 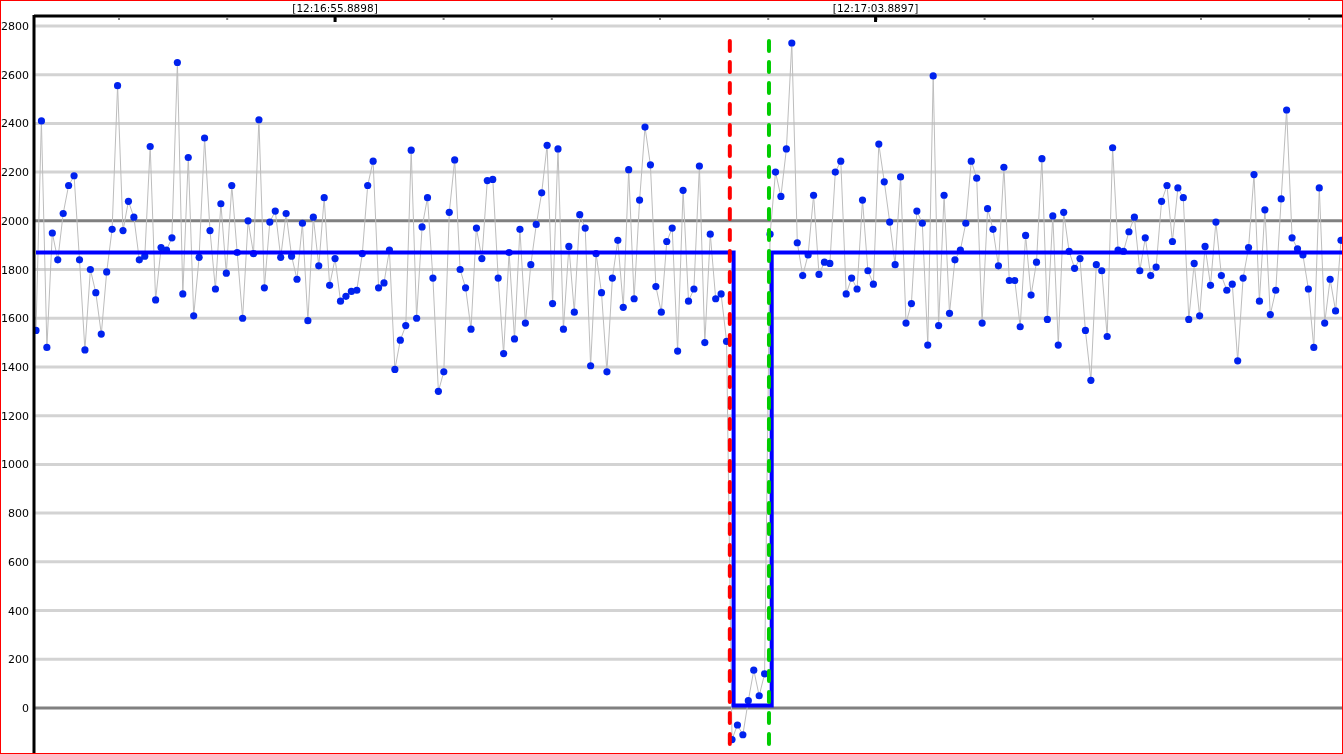 What do you see at coordinates (18, 514) in the screenshot?
I see `axis-label: 800` at bounding box center [18, 514].